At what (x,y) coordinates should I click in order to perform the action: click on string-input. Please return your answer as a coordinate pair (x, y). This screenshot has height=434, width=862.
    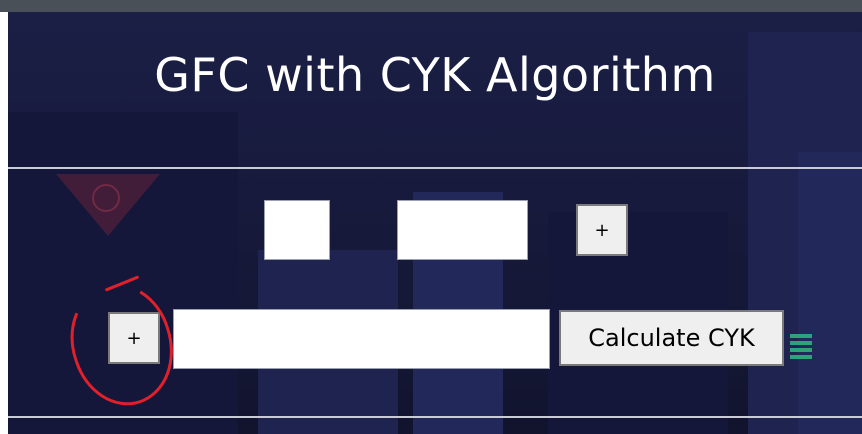
    Looking at the image, I should click on (361, 339).